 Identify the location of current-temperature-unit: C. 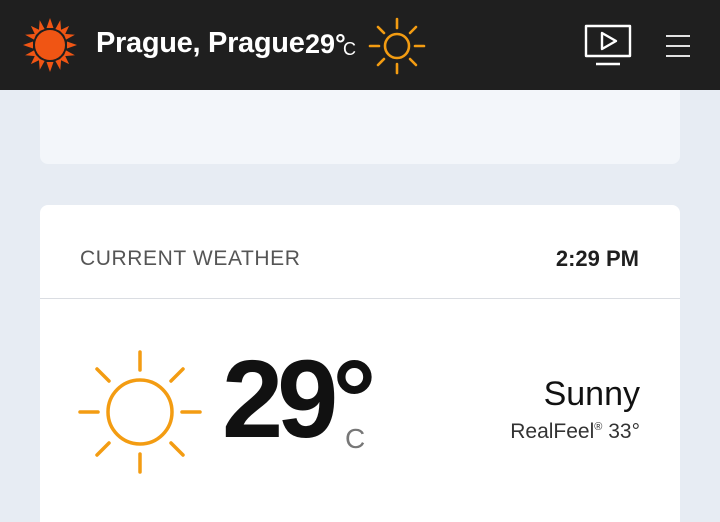
(355, 438).